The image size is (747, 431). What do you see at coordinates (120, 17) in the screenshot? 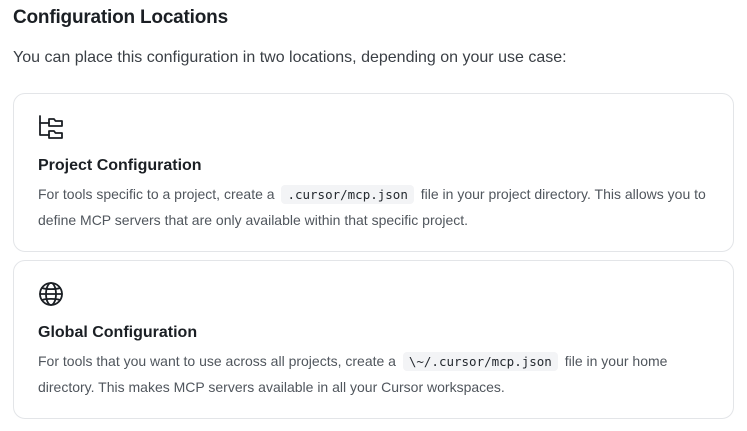
I see `page-heading: Configuration Locations` at bounding box center [120, 17].